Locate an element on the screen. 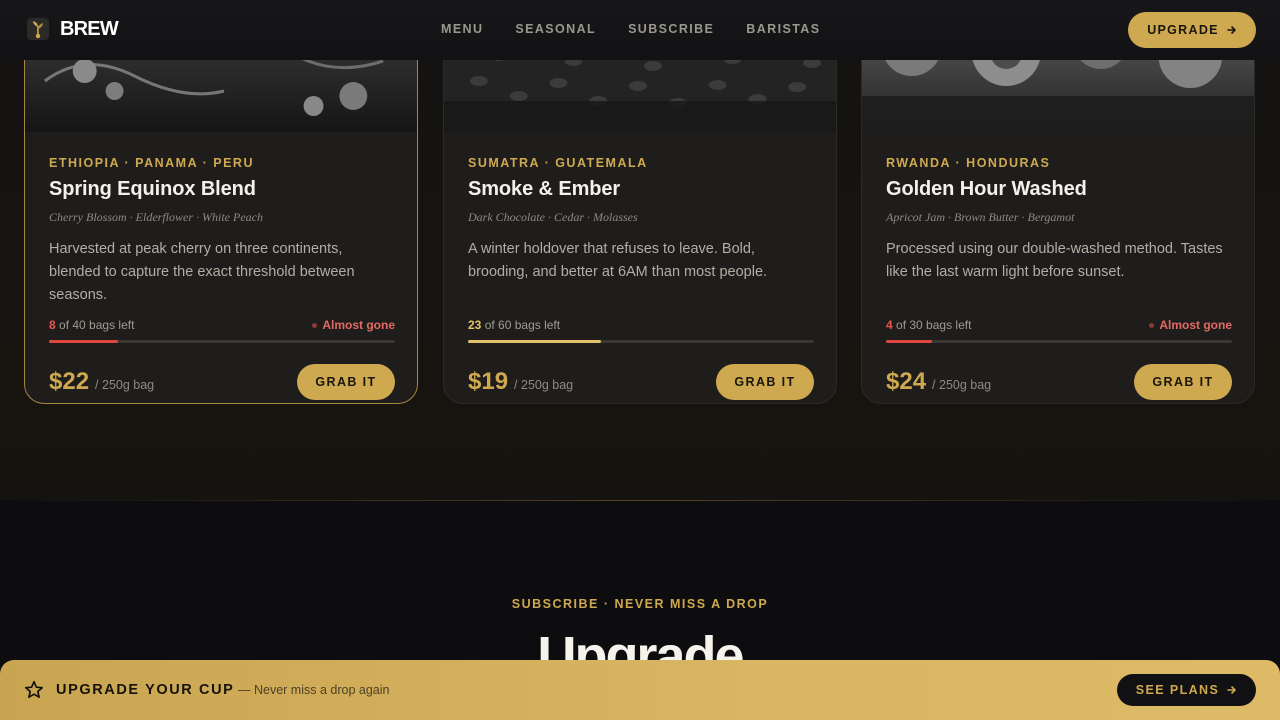  subscribe-kicker: SUBSCRIBE · NEVER MISS A DROP is located at coordinates (640, 604).